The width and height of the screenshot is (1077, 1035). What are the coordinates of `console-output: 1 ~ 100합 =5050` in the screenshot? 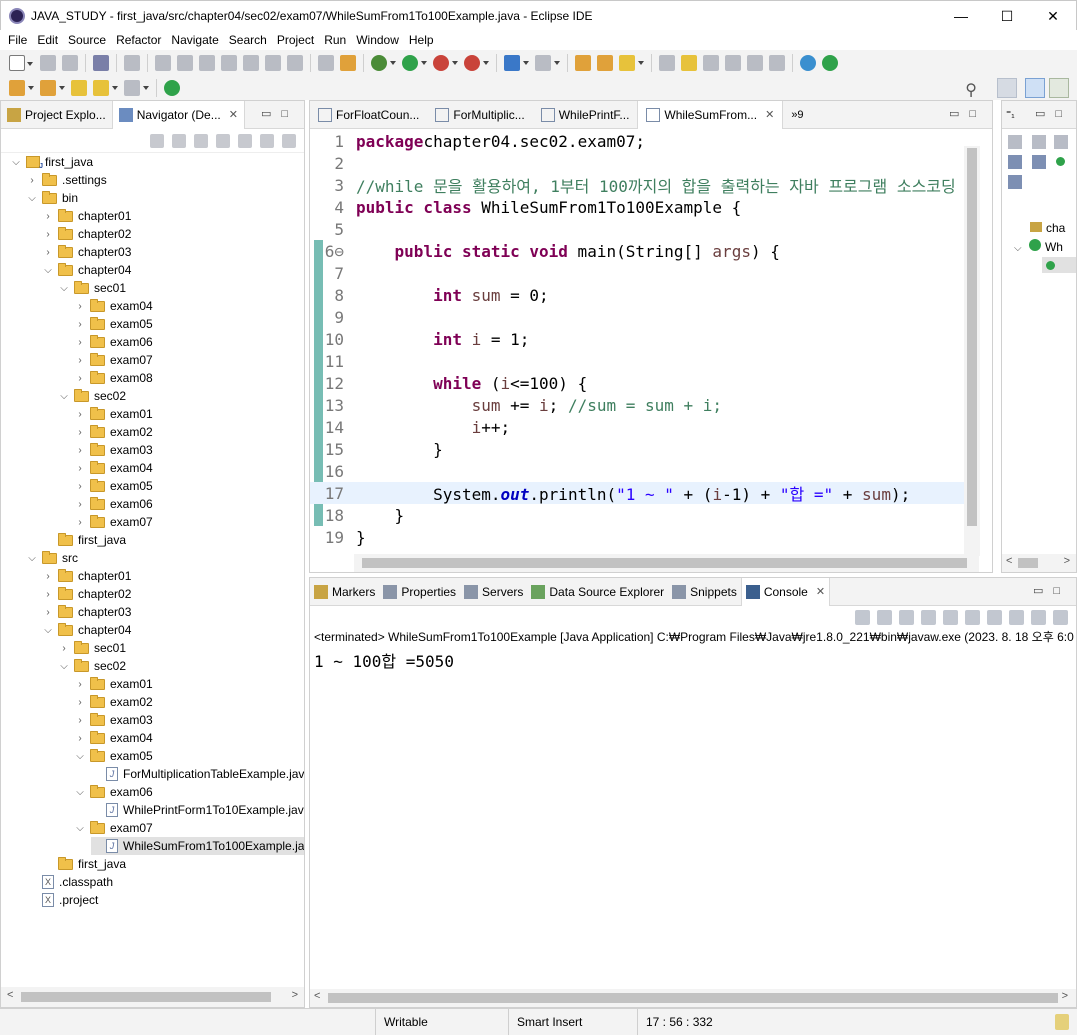 It's located at (693, 659).